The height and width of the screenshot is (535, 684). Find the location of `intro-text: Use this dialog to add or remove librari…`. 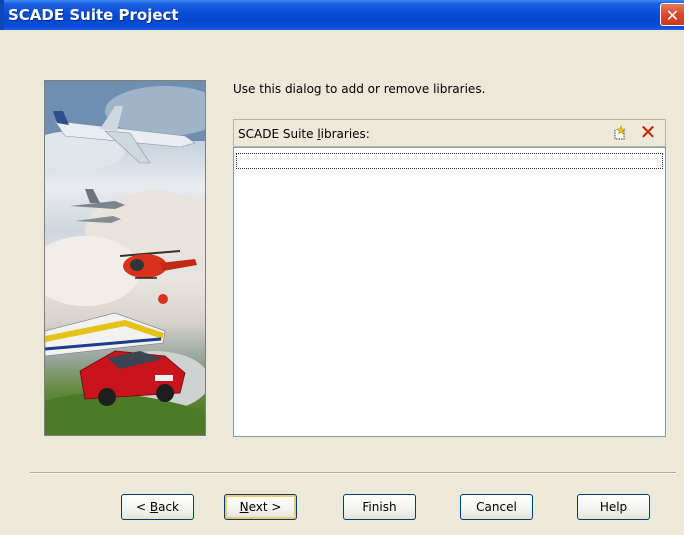

intro-text: Use this dialog to add or remove librari… is located at coordinates (359, 89).